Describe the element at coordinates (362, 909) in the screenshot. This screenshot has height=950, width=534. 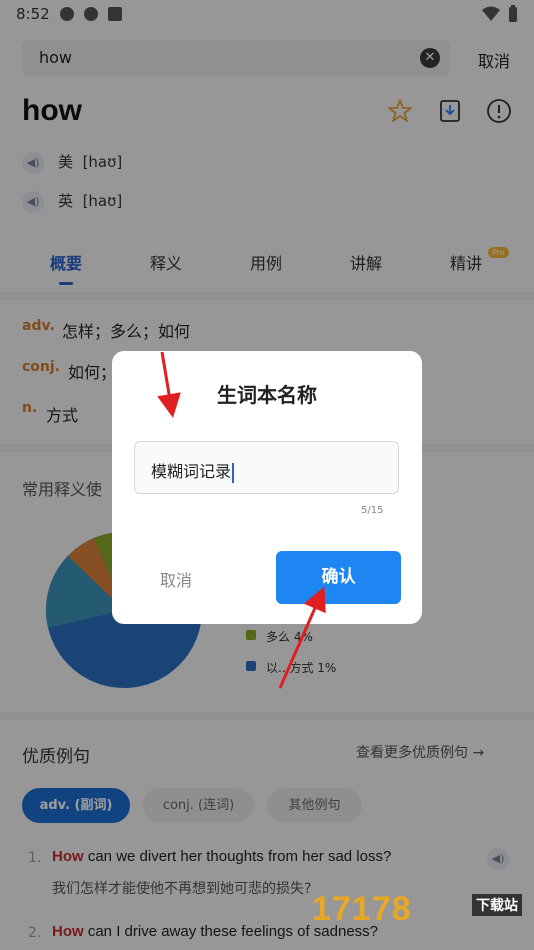
I see `watermark-logo: 17178` at that location.